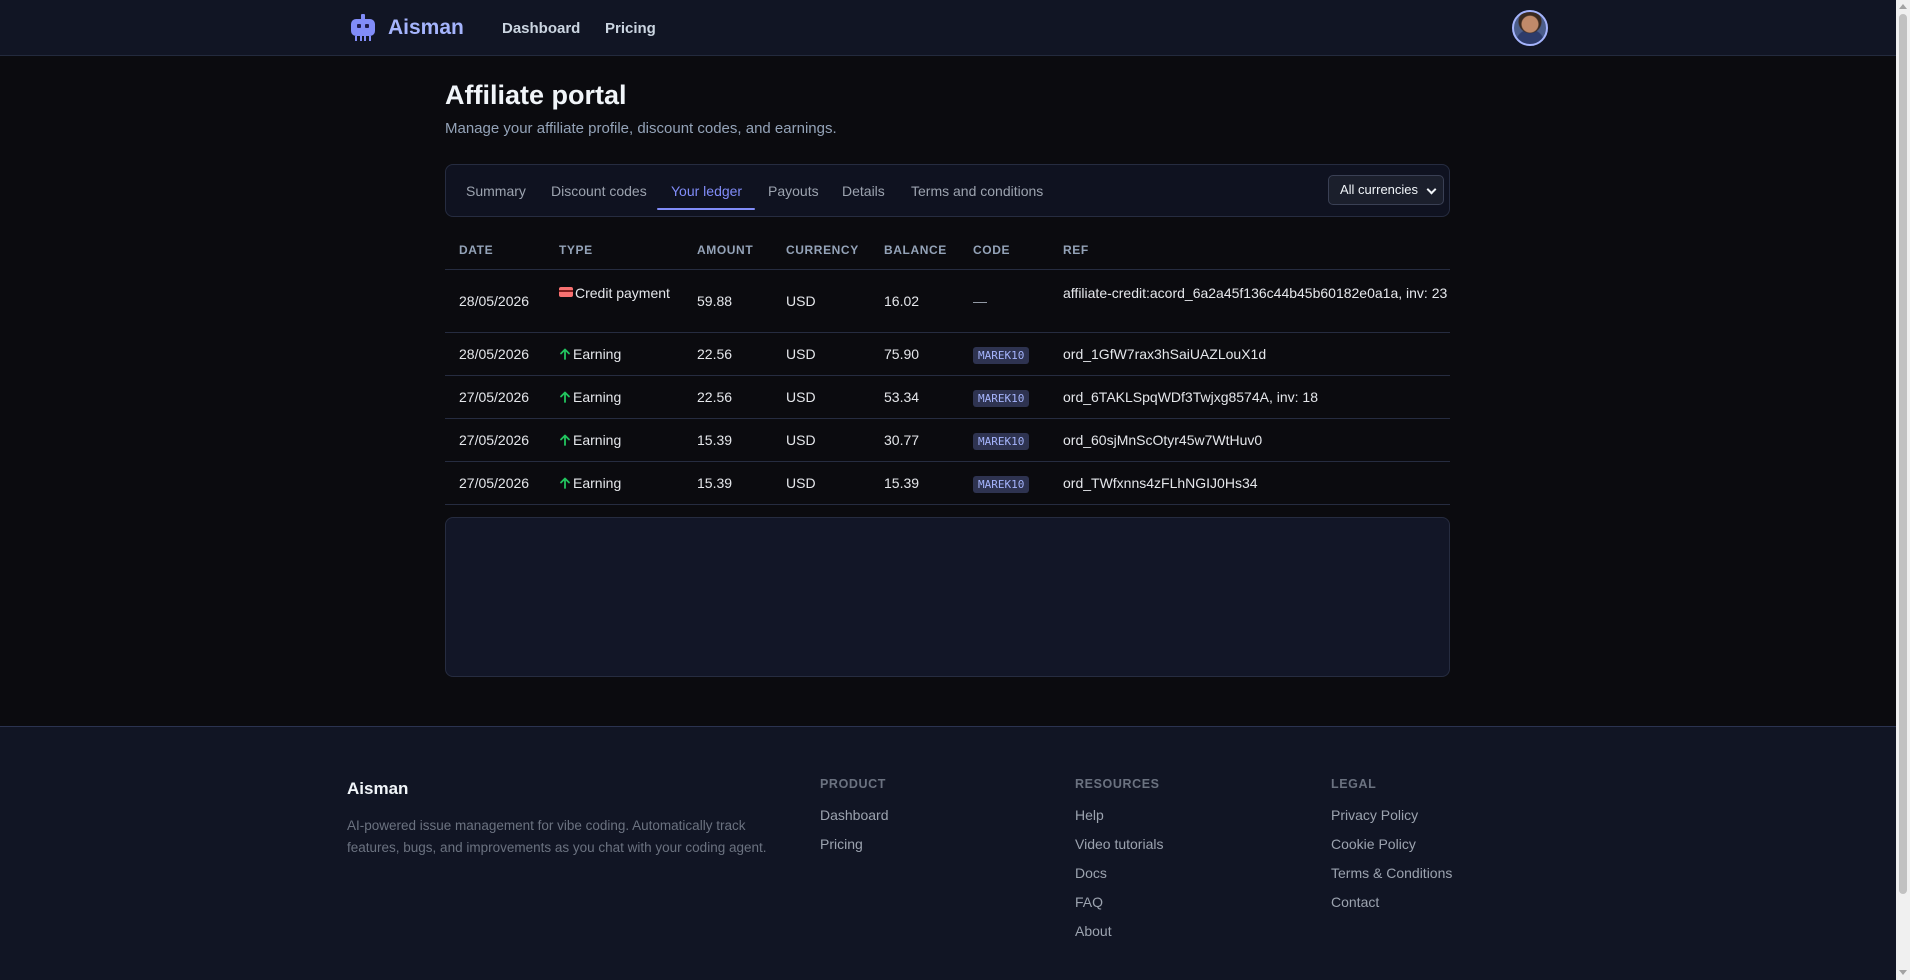 The height and width of the screenshot is (980, 1910). What do you see at coordinates (426, 27) in the screenshot?
I see `brand-name: Aisman` at bounding box center [426, 27].